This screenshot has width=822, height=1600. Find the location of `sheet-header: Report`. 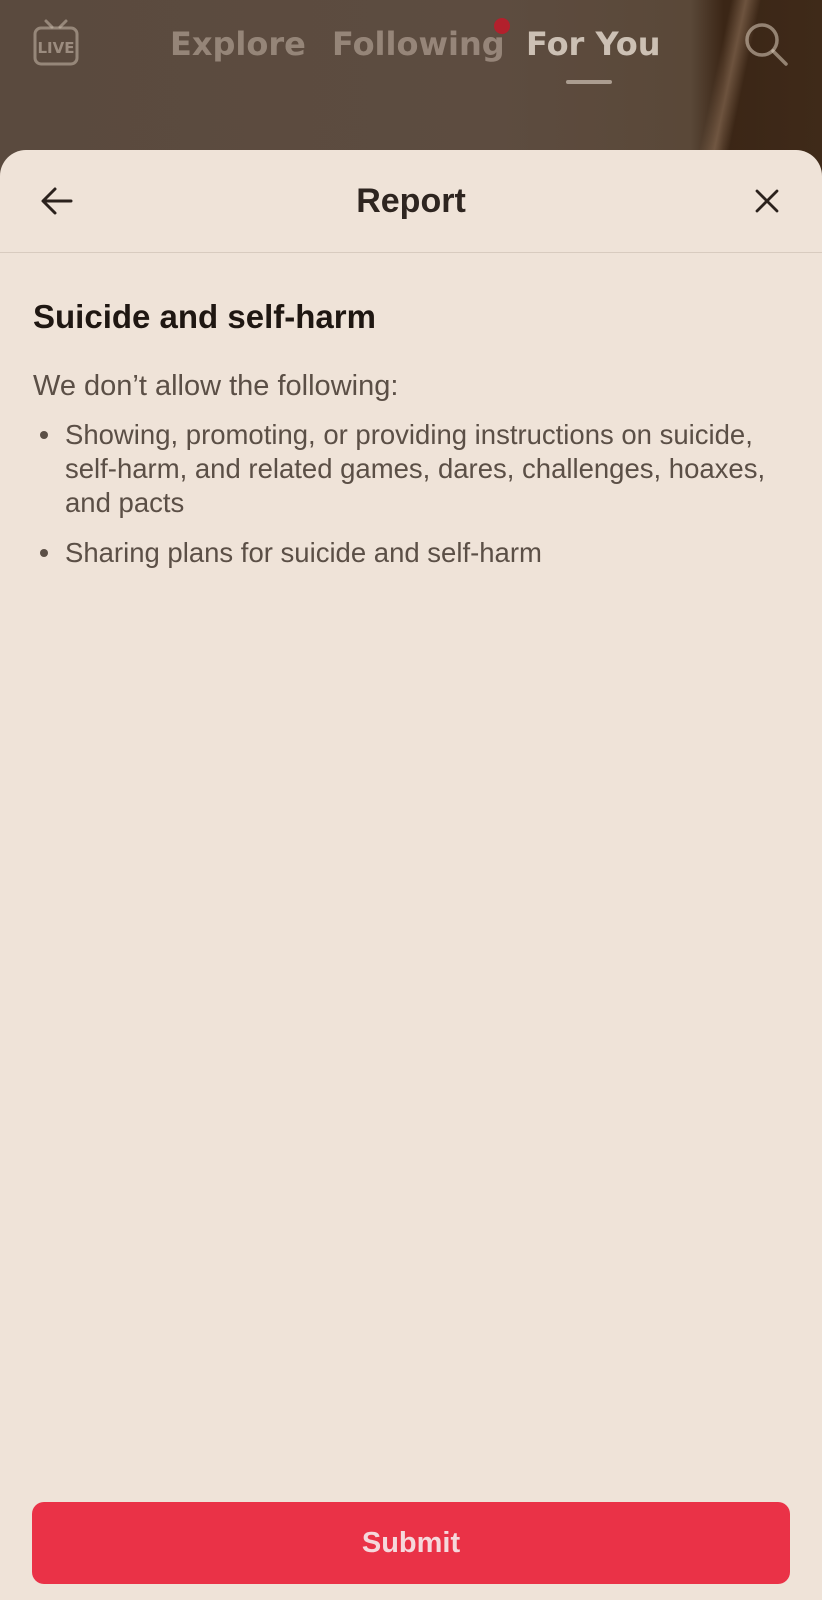

sheet-header: Report is located at coordinates (411, 201).